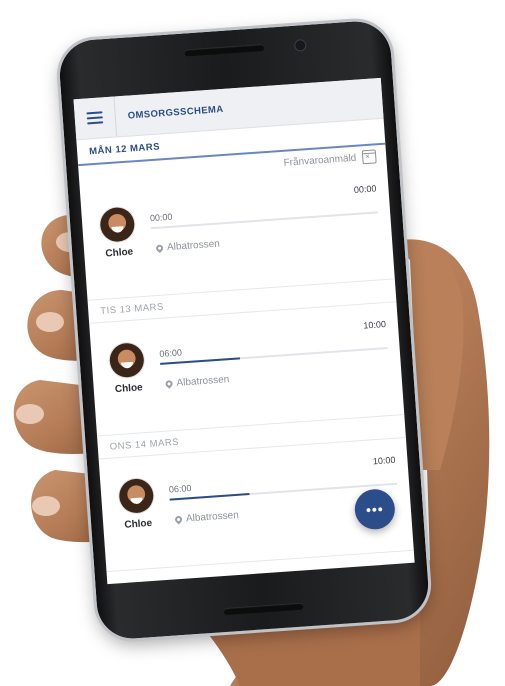  Describe the element at coordinates (144, 444) in the screenshot. I see `day-label: ONS 14 MARS` at that location.